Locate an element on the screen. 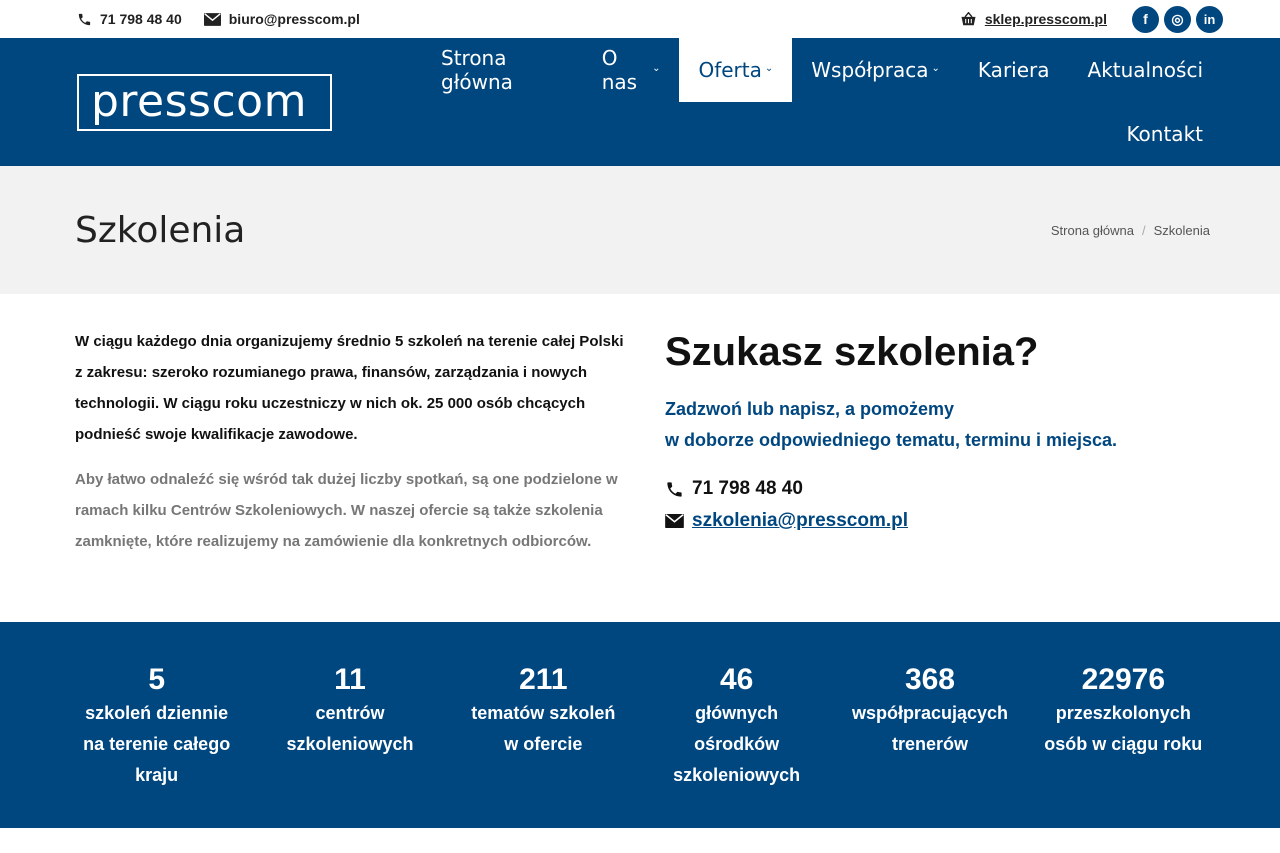 This screenshot has height=853, width=1280. stat-number: 5 is located at coordinates (156, 679).